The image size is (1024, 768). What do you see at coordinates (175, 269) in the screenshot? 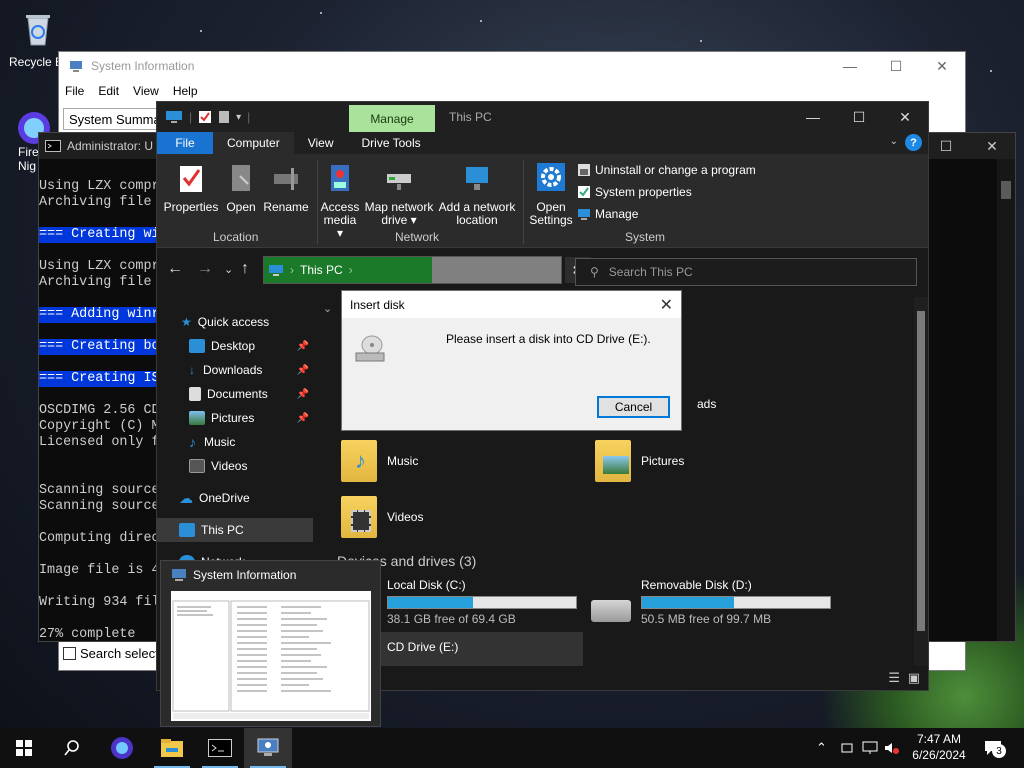
I see `back-arrow-icon: ←` at bounding box center [175, 269].